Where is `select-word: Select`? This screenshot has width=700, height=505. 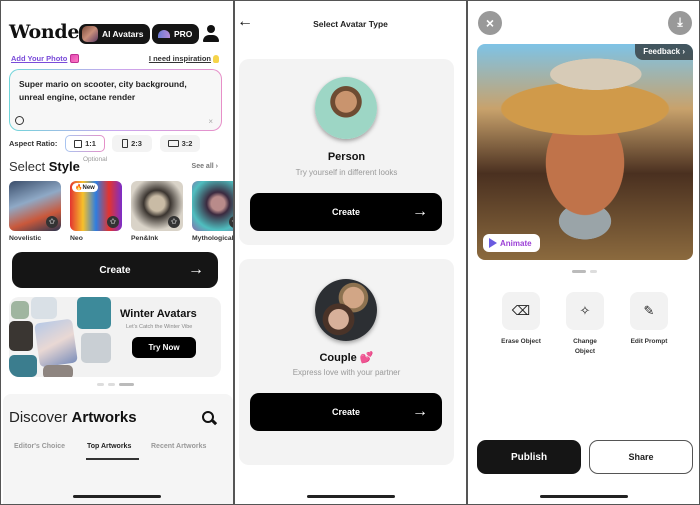 select-word: Select is located at coordinates (27, 166).